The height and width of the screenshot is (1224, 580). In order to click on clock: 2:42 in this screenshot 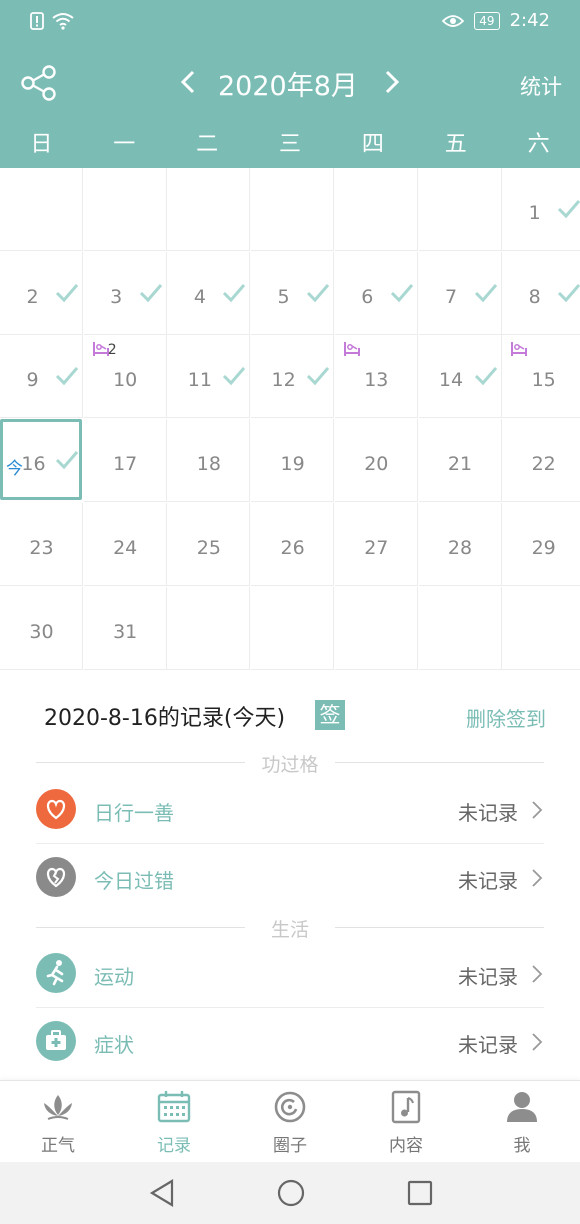, I will do `click(529, 20)`.